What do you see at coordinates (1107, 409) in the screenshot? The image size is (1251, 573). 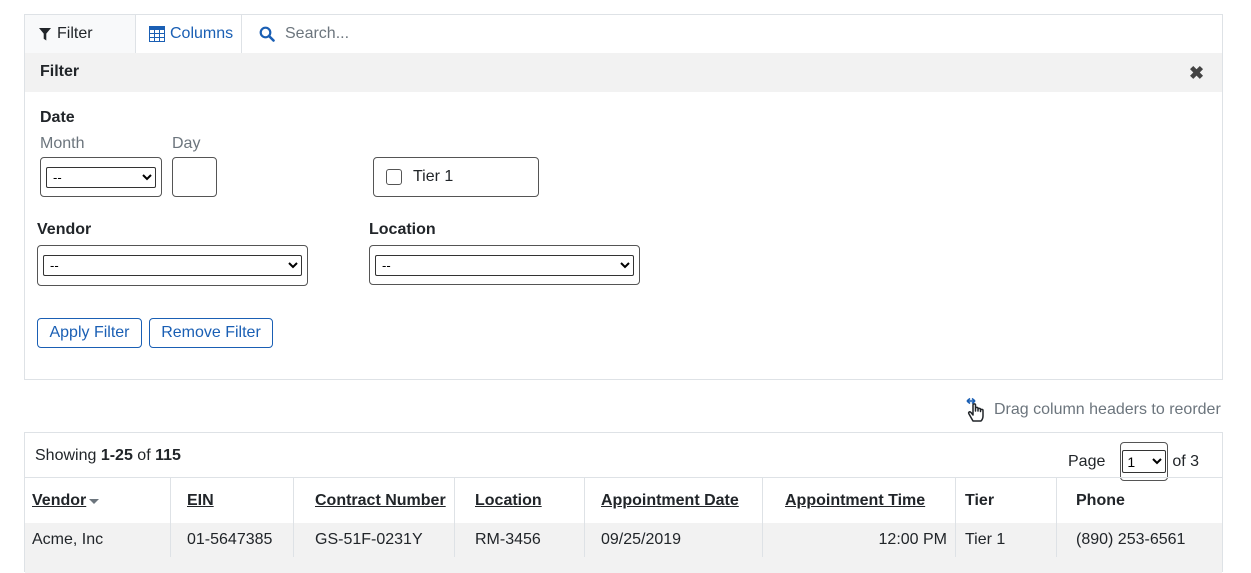 I see `drag-hint-text: Drag column headers to reorder` at bounding box center [1107, 409].